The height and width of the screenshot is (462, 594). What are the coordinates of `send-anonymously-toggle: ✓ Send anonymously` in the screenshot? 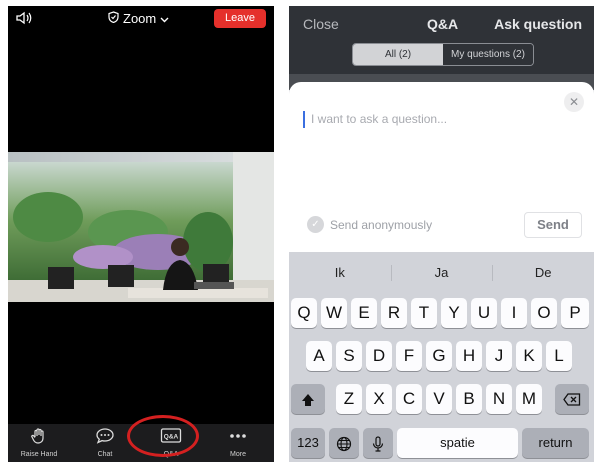 It's located at (369, 224).